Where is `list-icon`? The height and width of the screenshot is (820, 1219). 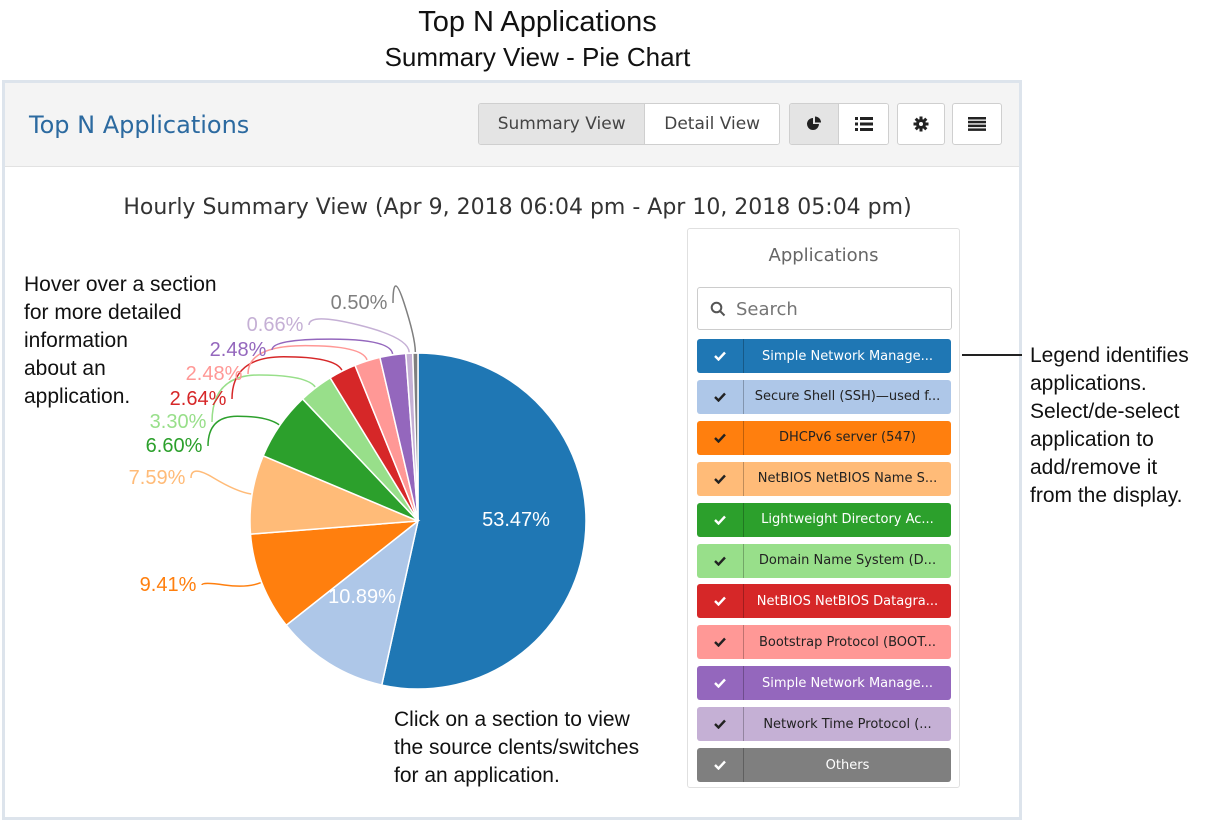 list-icon is located at coordinates (863, 124).